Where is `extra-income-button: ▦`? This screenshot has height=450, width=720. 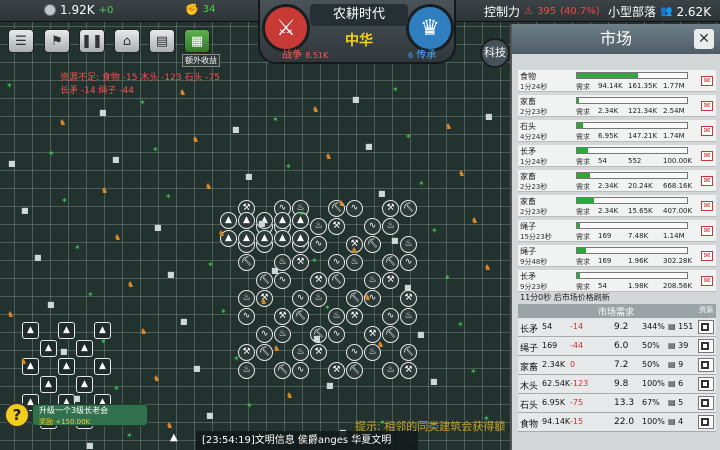
extra-income-button: ▦ is located at coordinates (197, 41).